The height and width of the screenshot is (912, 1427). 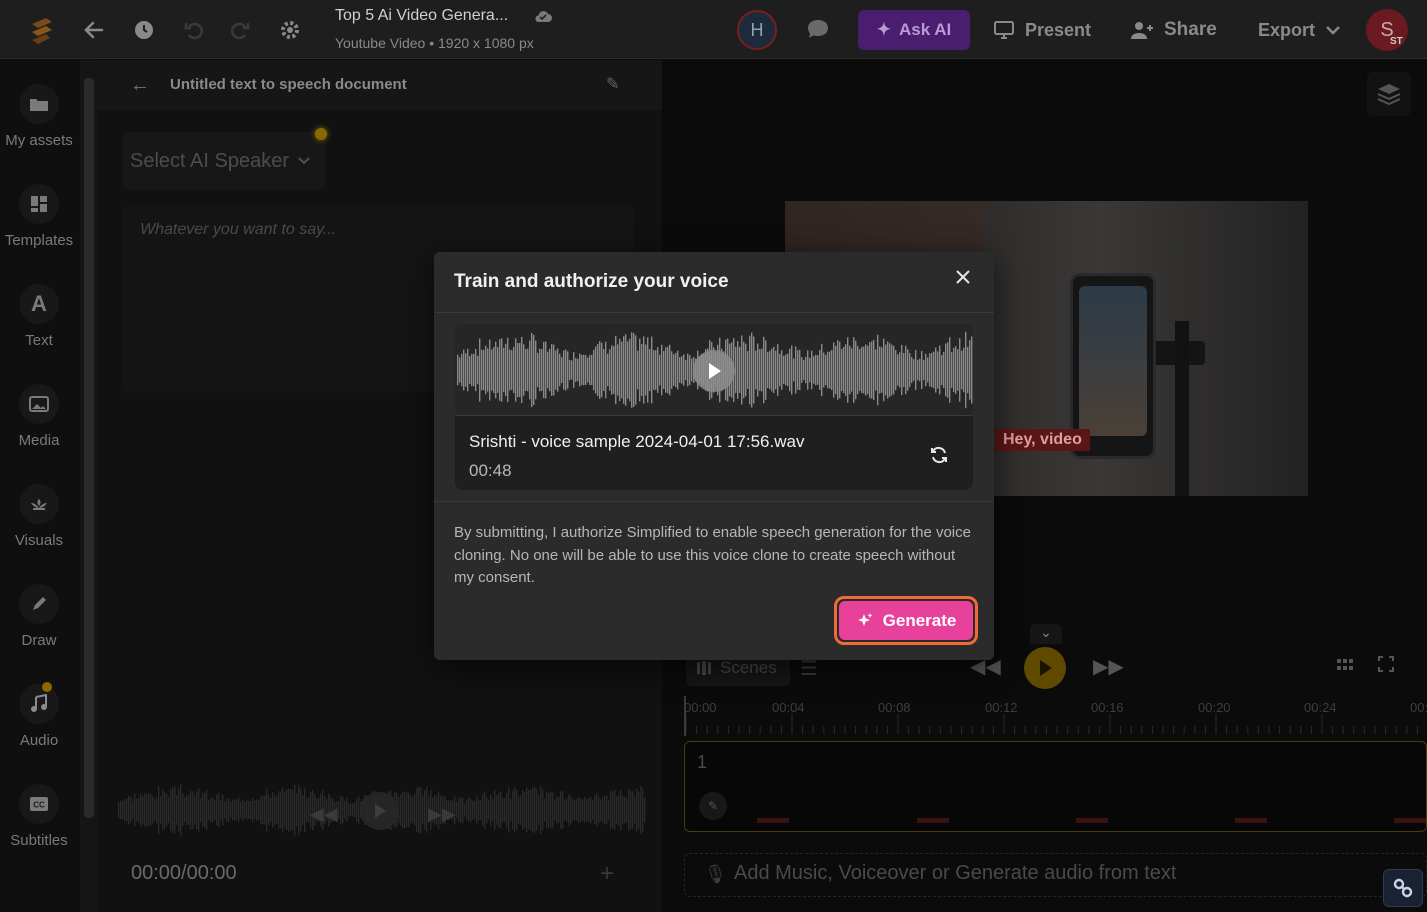 I want to click on sidebar-item-subtitles: CC Subtitles, so click(x=39, y=816).